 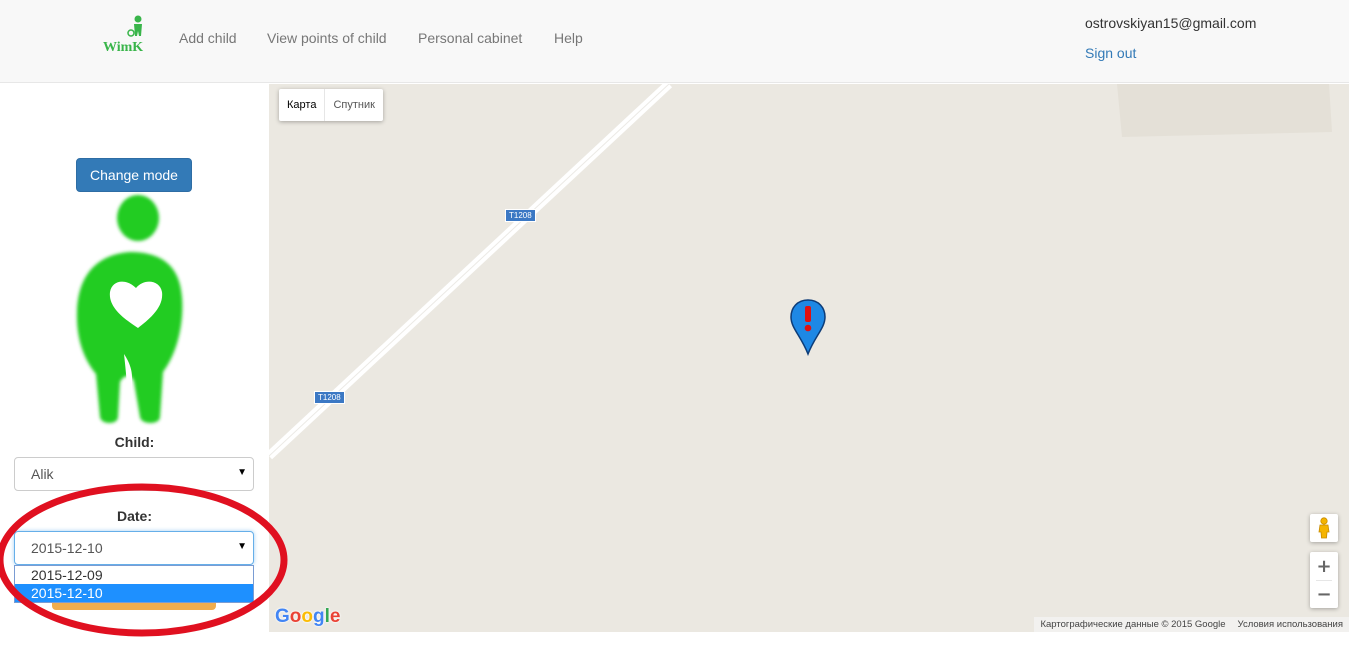 I want to click on nav-personal-cabinet: Personal cabinet, so click(x=470, y=38).